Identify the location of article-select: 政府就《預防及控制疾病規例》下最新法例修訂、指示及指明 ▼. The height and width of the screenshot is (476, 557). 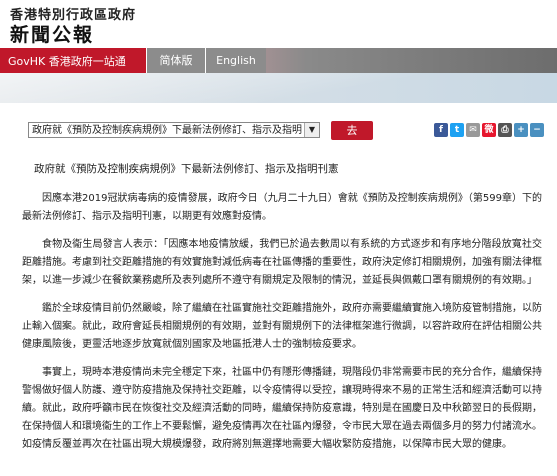
(174, 130).